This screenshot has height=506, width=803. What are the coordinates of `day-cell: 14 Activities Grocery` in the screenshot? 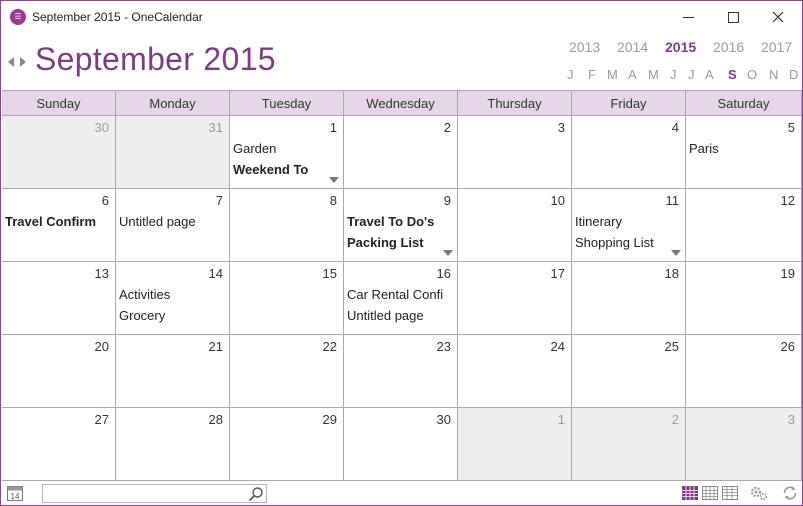 It's located at (173, 298).